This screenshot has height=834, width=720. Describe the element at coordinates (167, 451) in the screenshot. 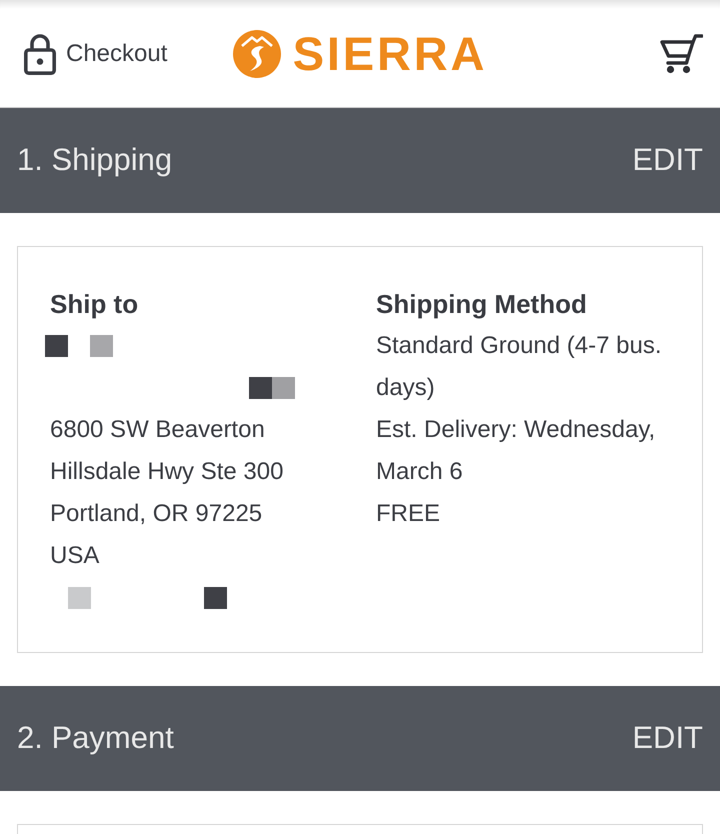

I see `detail-text: 6800 SW Beaverton Hillsdale Hwy Ste 300` at that location.